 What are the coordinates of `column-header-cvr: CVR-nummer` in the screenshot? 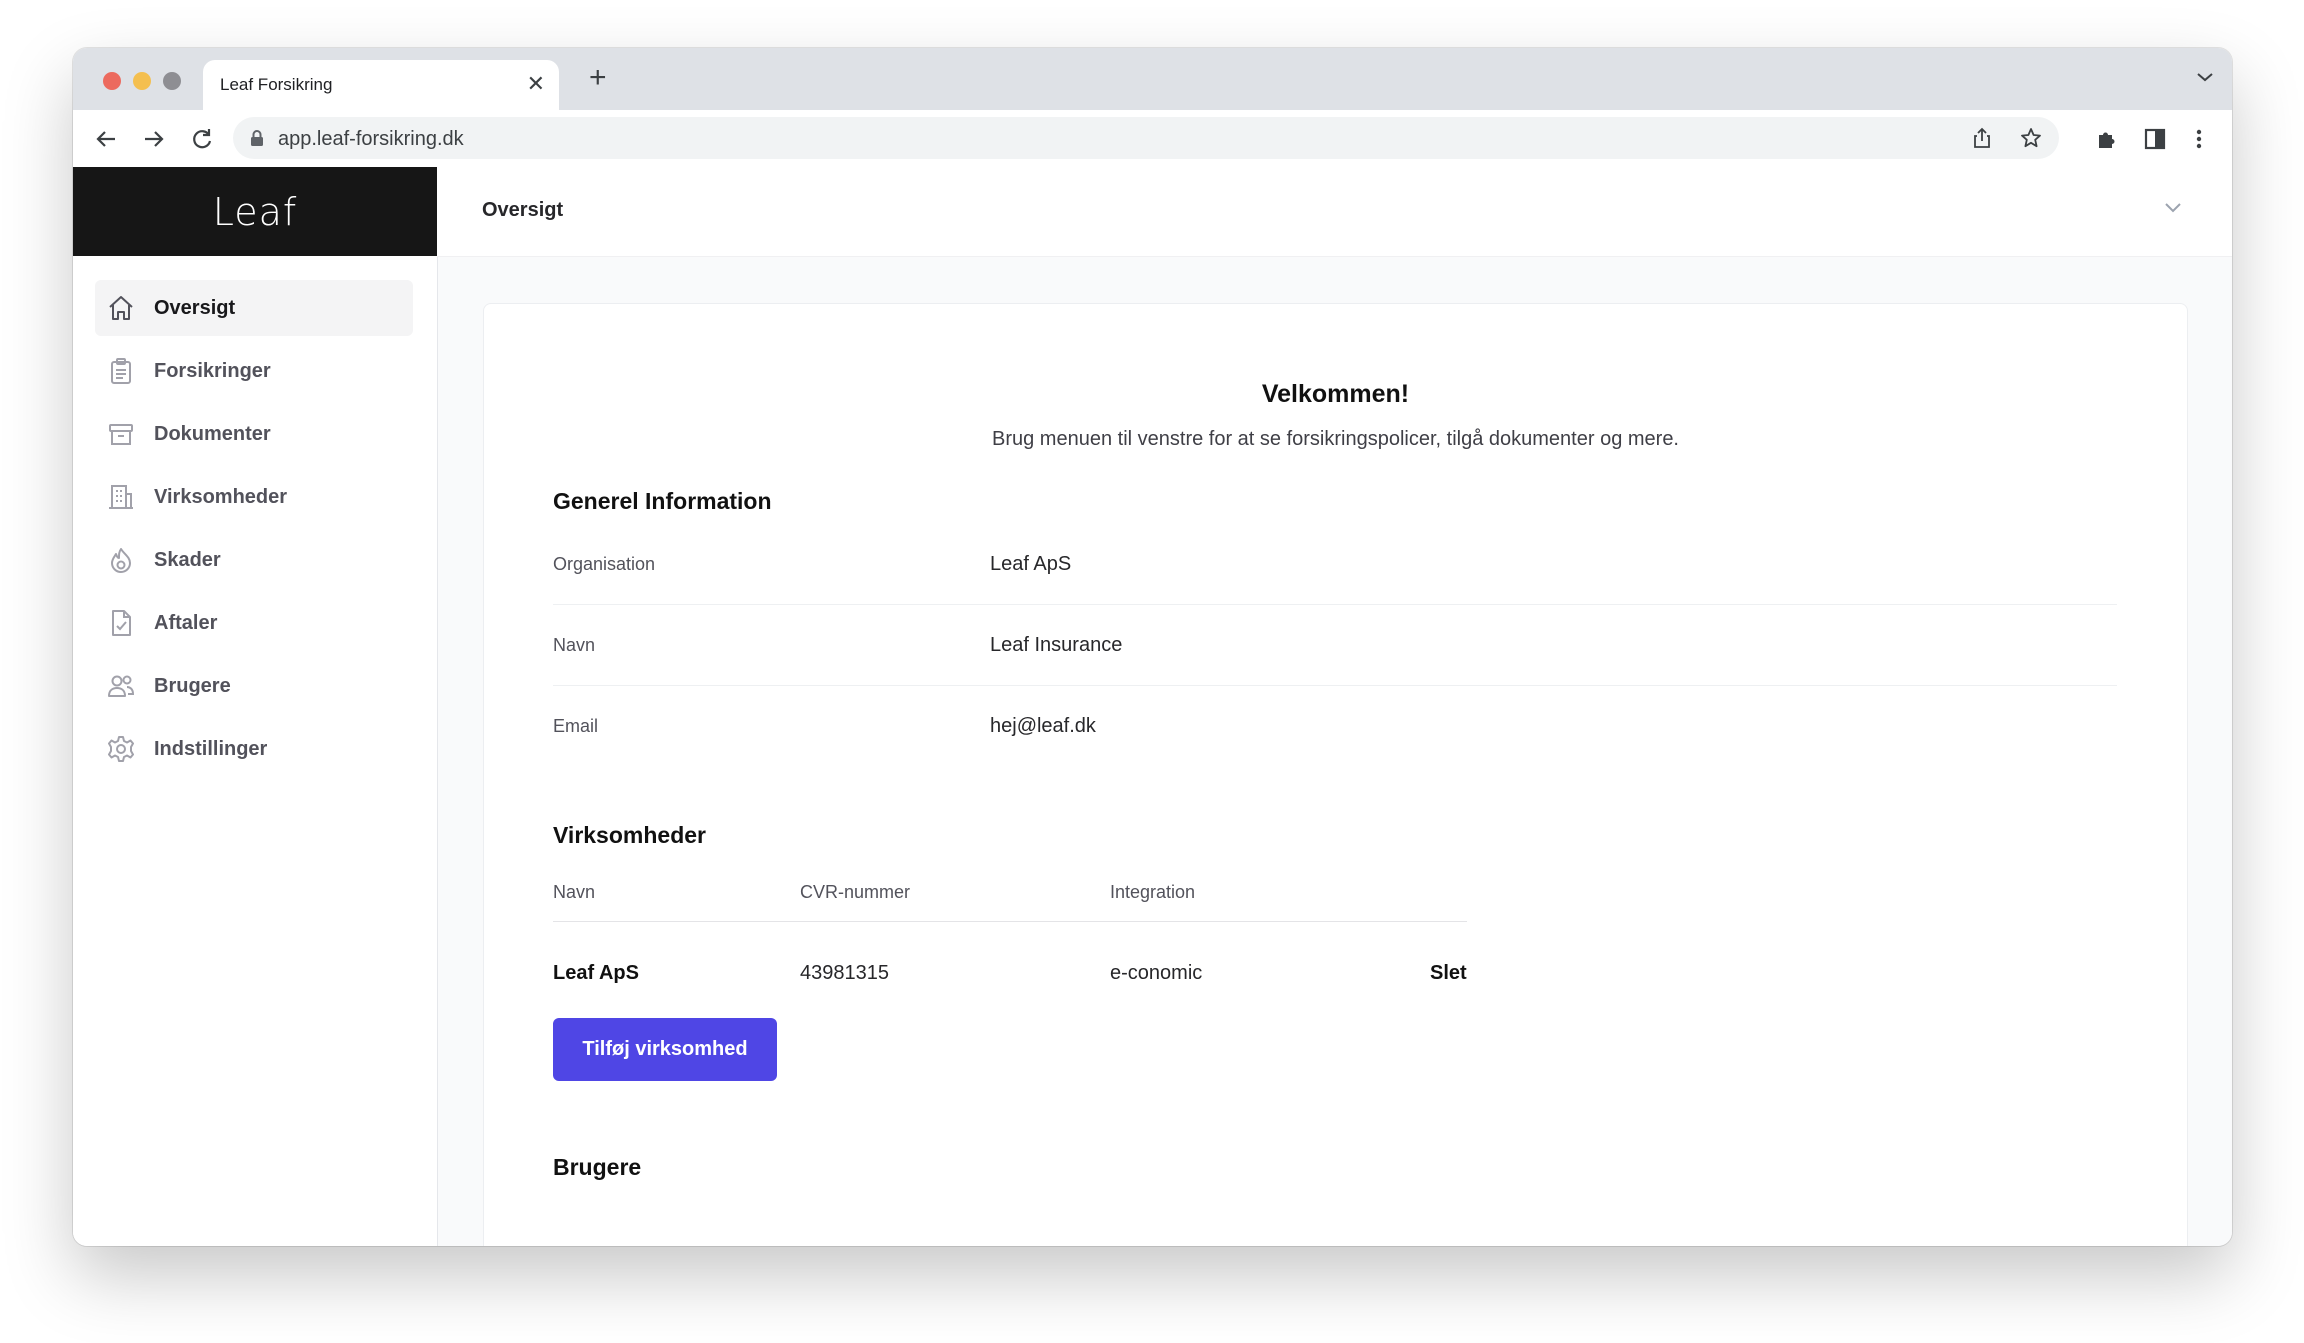 It's located at (855, 892).